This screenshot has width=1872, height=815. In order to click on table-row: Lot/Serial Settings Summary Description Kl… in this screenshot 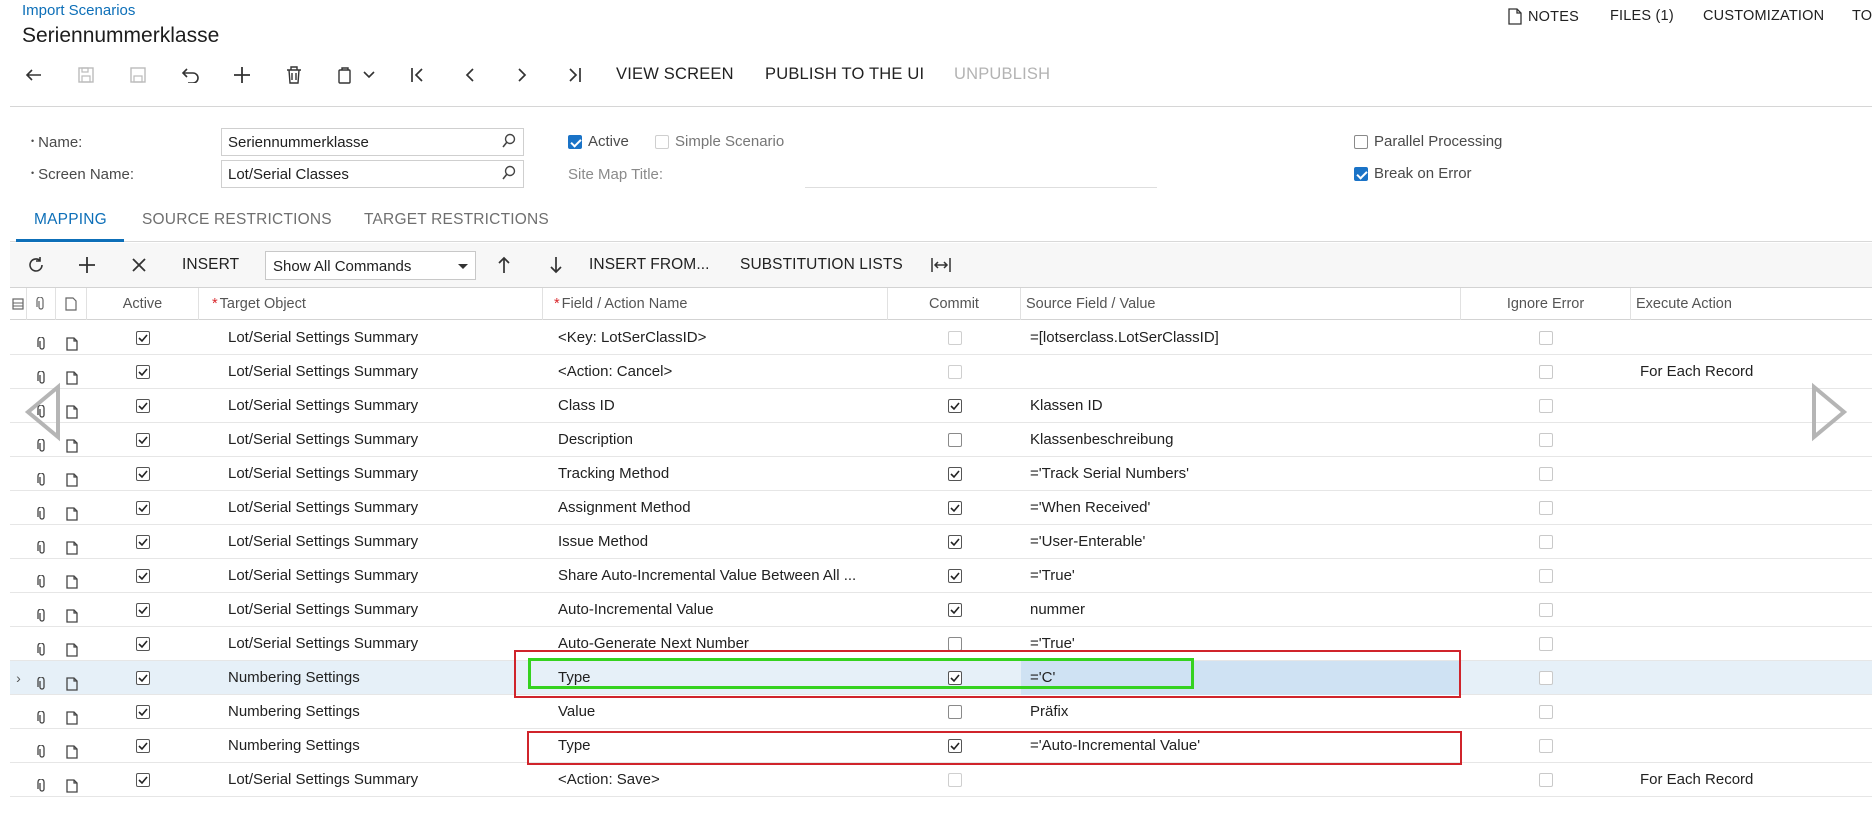, I will do `click(941, 440)`.